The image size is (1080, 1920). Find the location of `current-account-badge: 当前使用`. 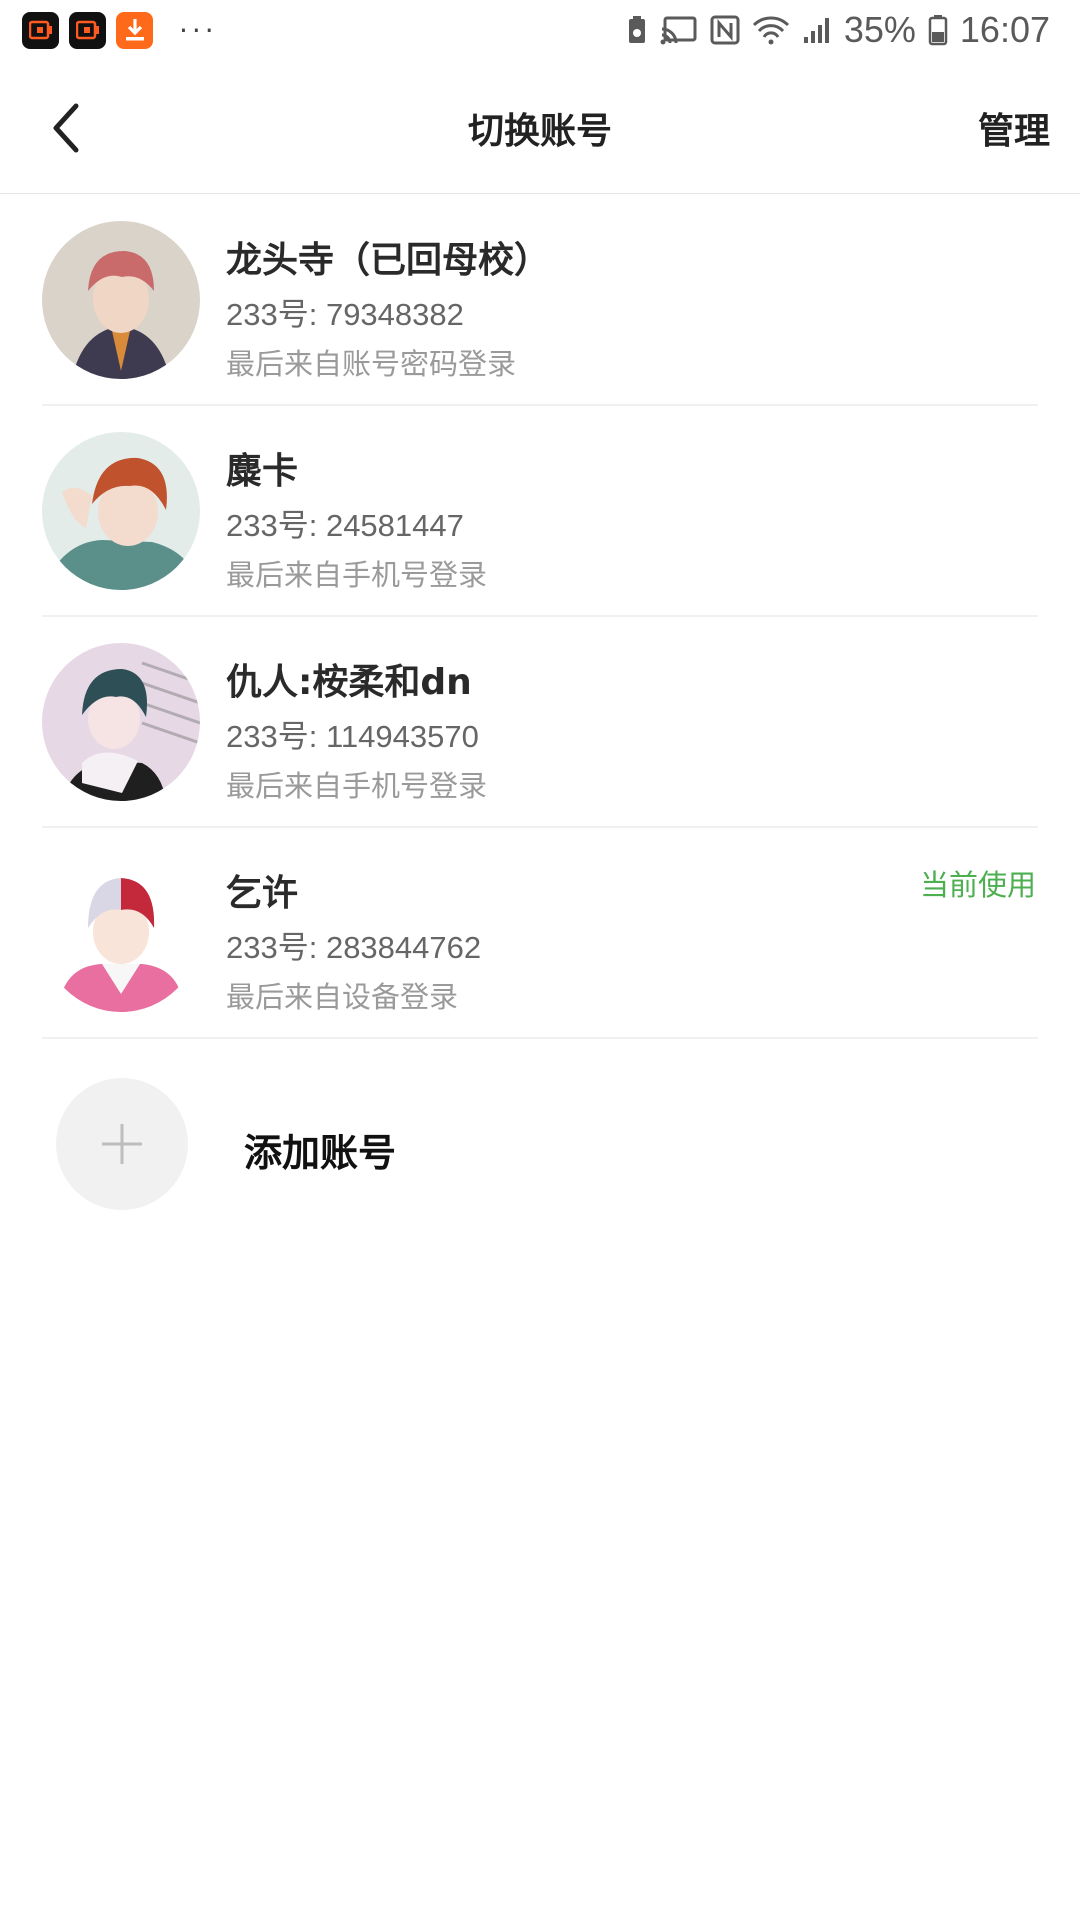

current-account-badge: 当前使用 is located at coordinates (977, 885).